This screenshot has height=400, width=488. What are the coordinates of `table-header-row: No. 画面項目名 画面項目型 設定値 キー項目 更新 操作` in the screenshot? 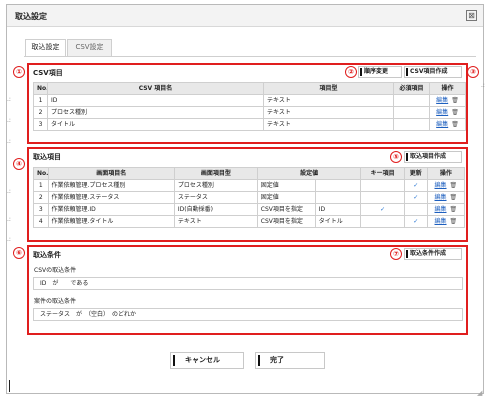 It's located at (249, 173).